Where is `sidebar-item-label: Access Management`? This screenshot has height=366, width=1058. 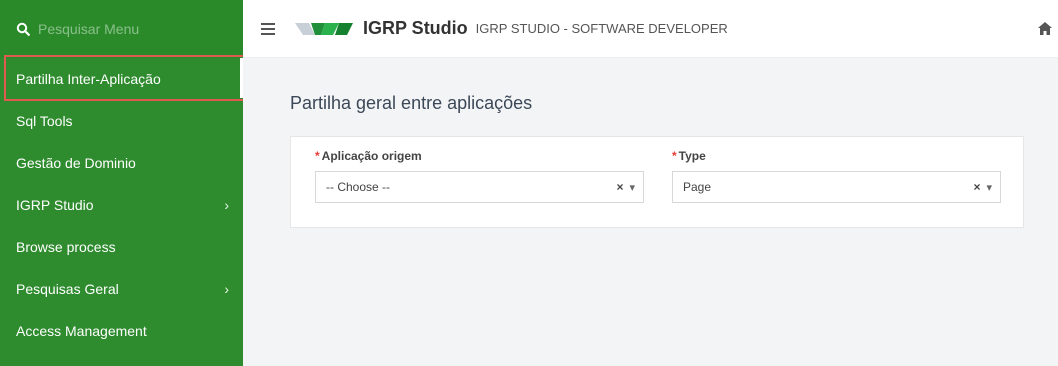 sidebar-item-label: Access Management is located at coordinates (81, 331).